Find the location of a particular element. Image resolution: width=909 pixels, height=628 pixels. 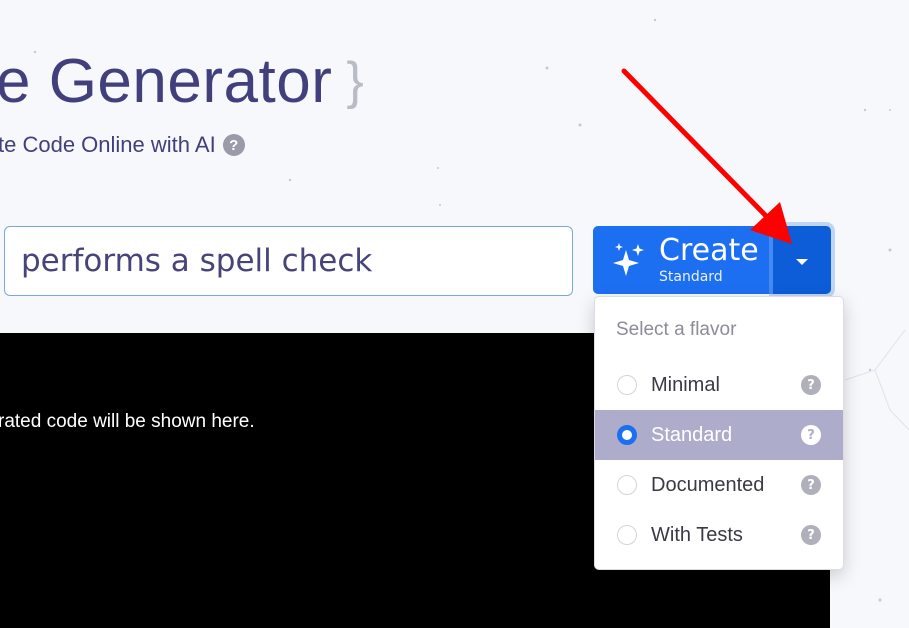

page-subtitle: te Code Online with AI ? is located at coordinates (122, 145).